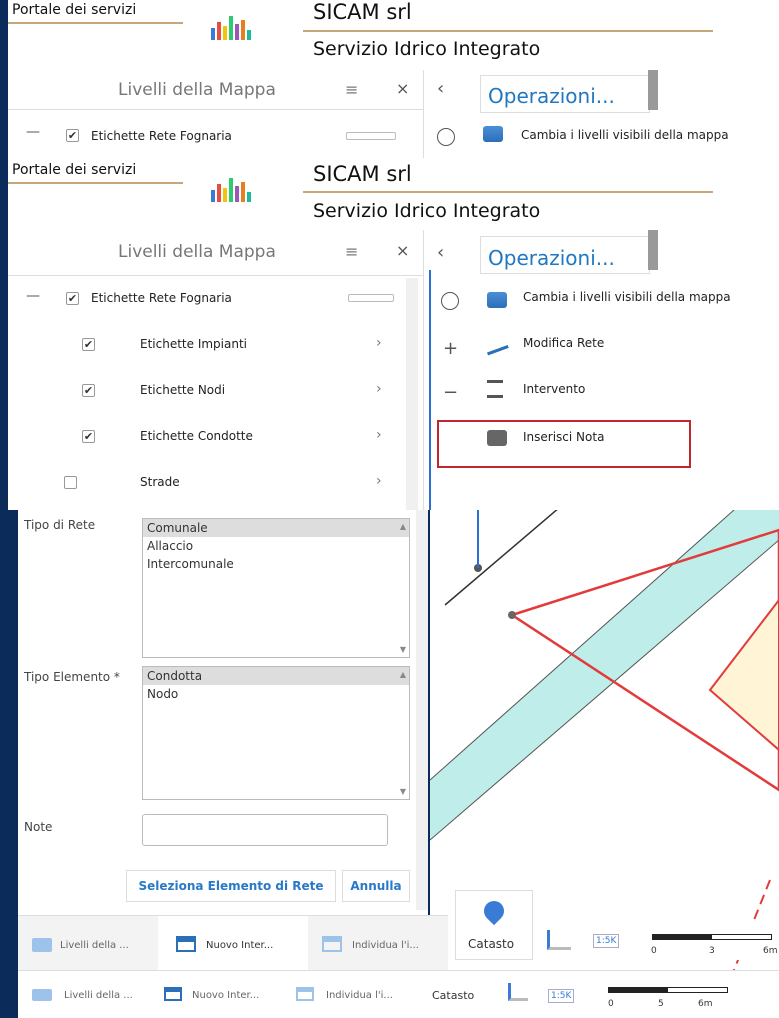  Describe the element at coordinates (183, 390) in the screenshot. I see `layer-label: Etichette Nodi` at that location.